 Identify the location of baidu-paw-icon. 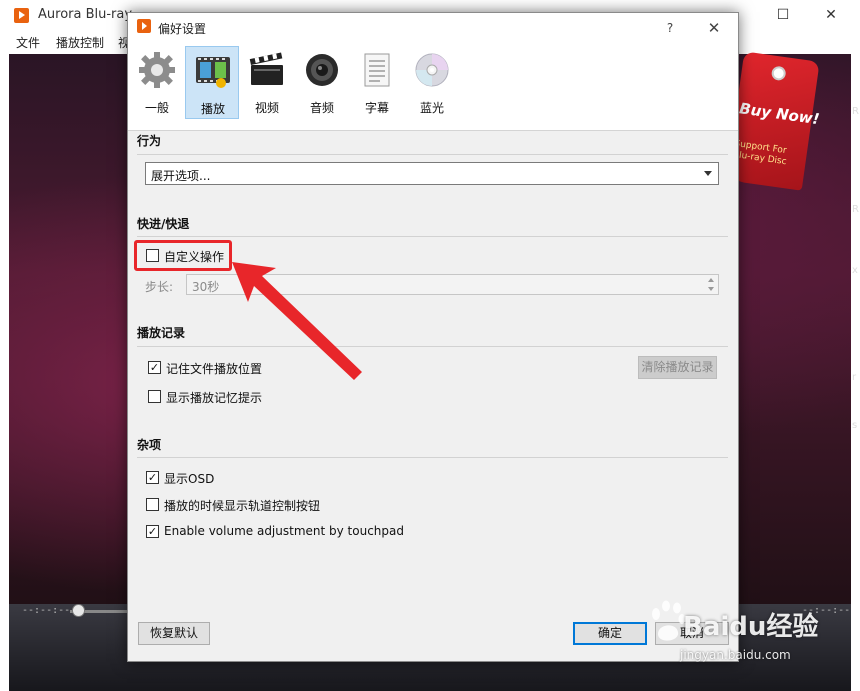
(669, 620).